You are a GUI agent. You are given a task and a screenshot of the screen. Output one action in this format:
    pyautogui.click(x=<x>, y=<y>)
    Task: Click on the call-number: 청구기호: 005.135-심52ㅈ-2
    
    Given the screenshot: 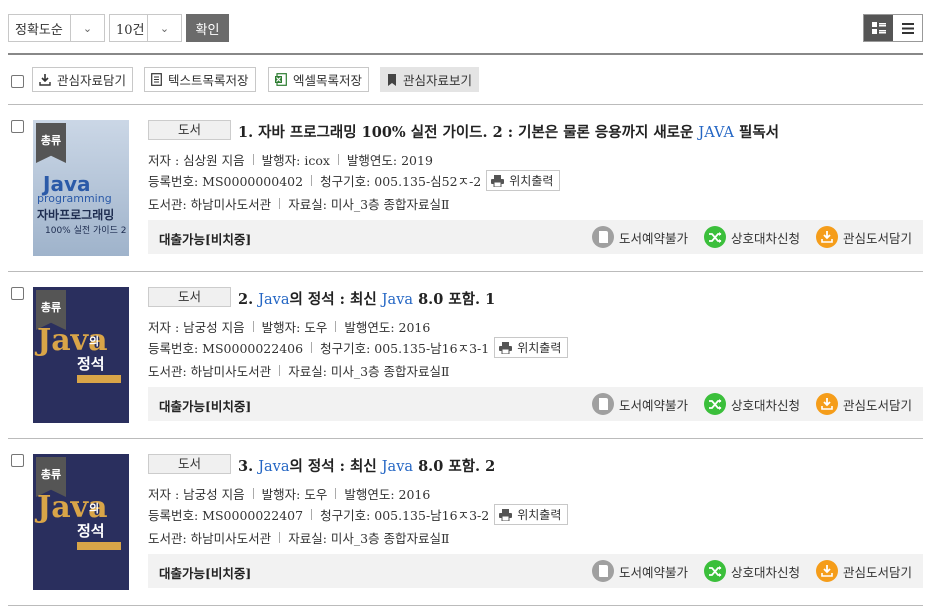 What is the action you would take?
    pyautogui.click(x=401, y=181)
    